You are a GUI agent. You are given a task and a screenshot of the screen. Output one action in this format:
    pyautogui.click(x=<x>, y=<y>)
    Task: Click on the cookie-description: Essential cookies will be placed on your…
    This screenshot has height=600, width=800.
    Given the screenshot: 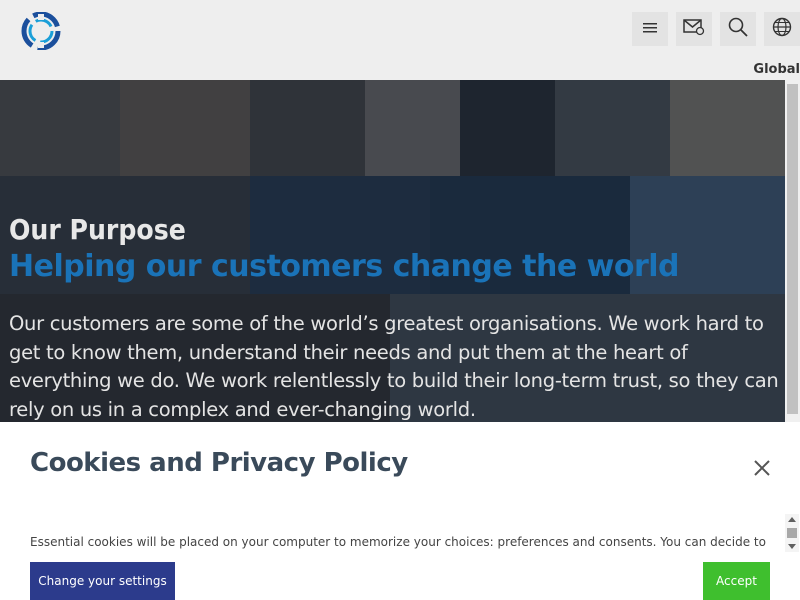 What is the action you would take?
    pyautogui.click(x=400, y=542)
    